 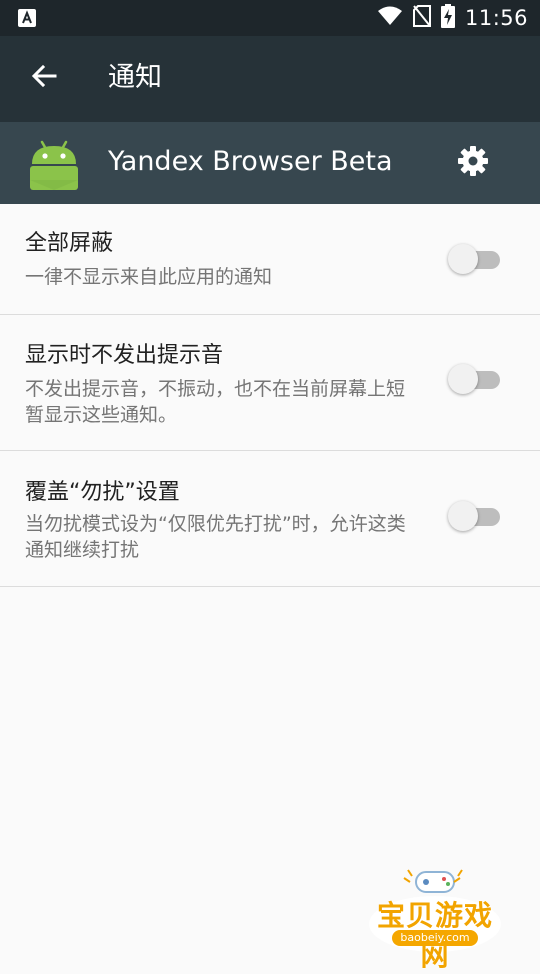 I want to click on setting-title: 全部屏蔽, so click(x=69, y=243).